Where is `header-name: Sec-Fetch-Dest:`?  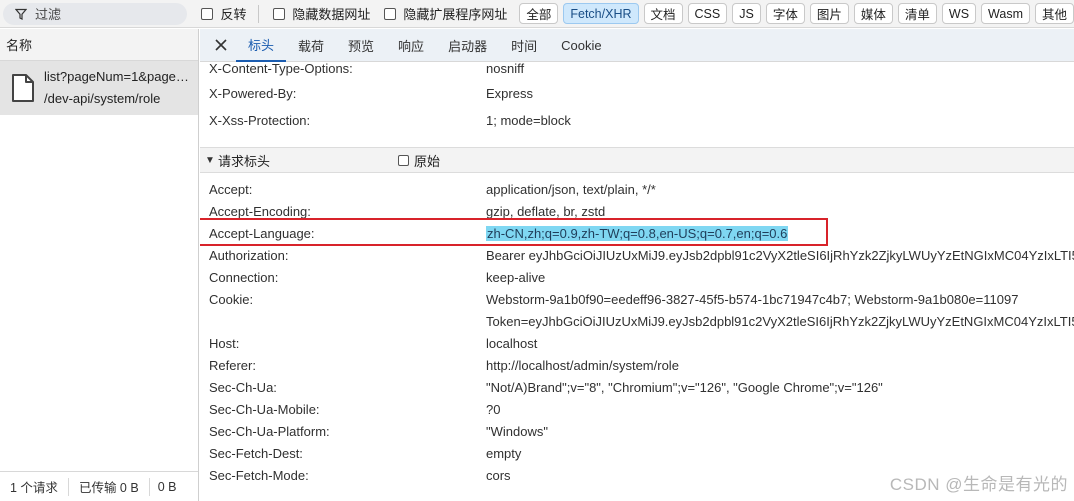 header-name: Sec-Fetch-Dest: is located at coordinates (256, 453).